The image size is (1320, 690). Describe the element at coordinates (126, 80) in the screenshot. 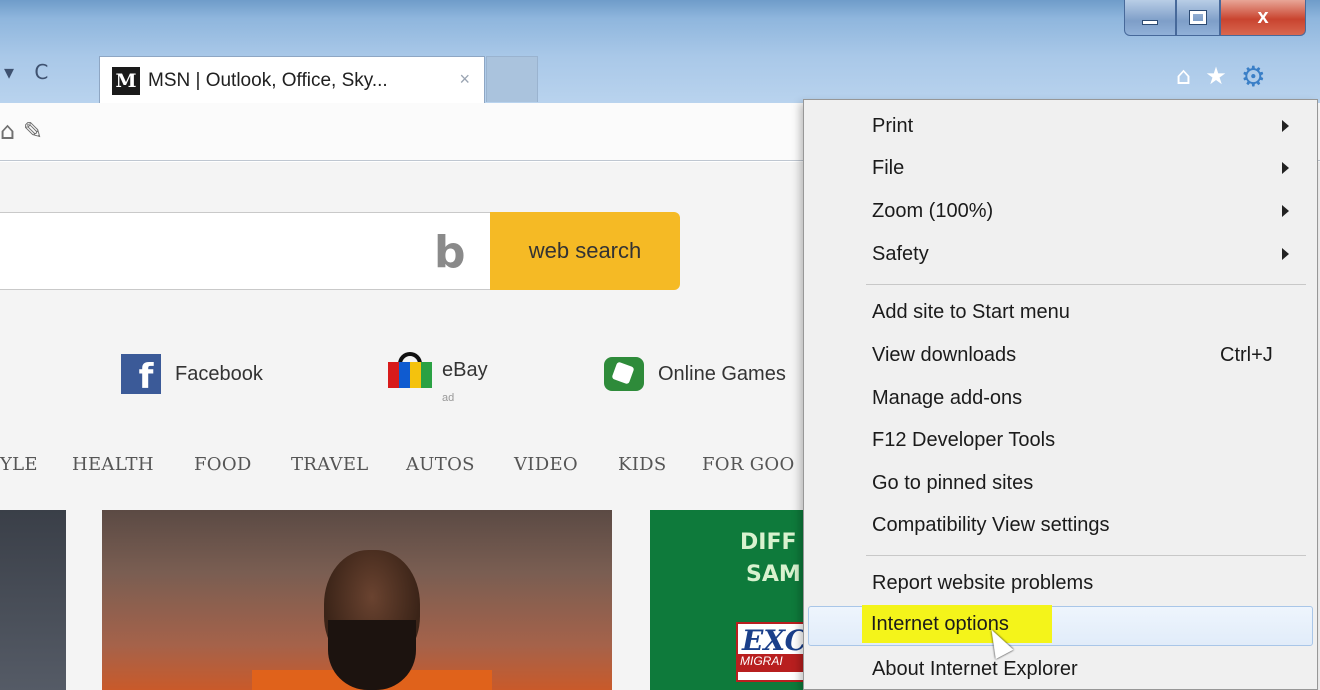

I see `msn-favicon-icon: M` at that location.